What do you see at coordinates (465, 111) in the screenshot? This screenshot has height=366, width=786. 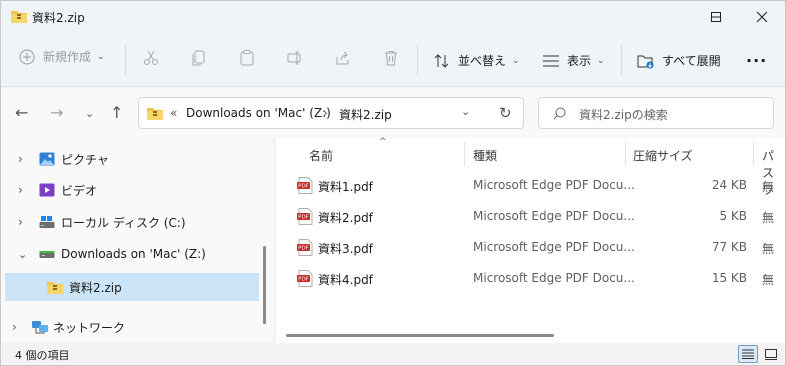 I see `address-dropdown-icon: ⌄` at bounding box center [465, 111].